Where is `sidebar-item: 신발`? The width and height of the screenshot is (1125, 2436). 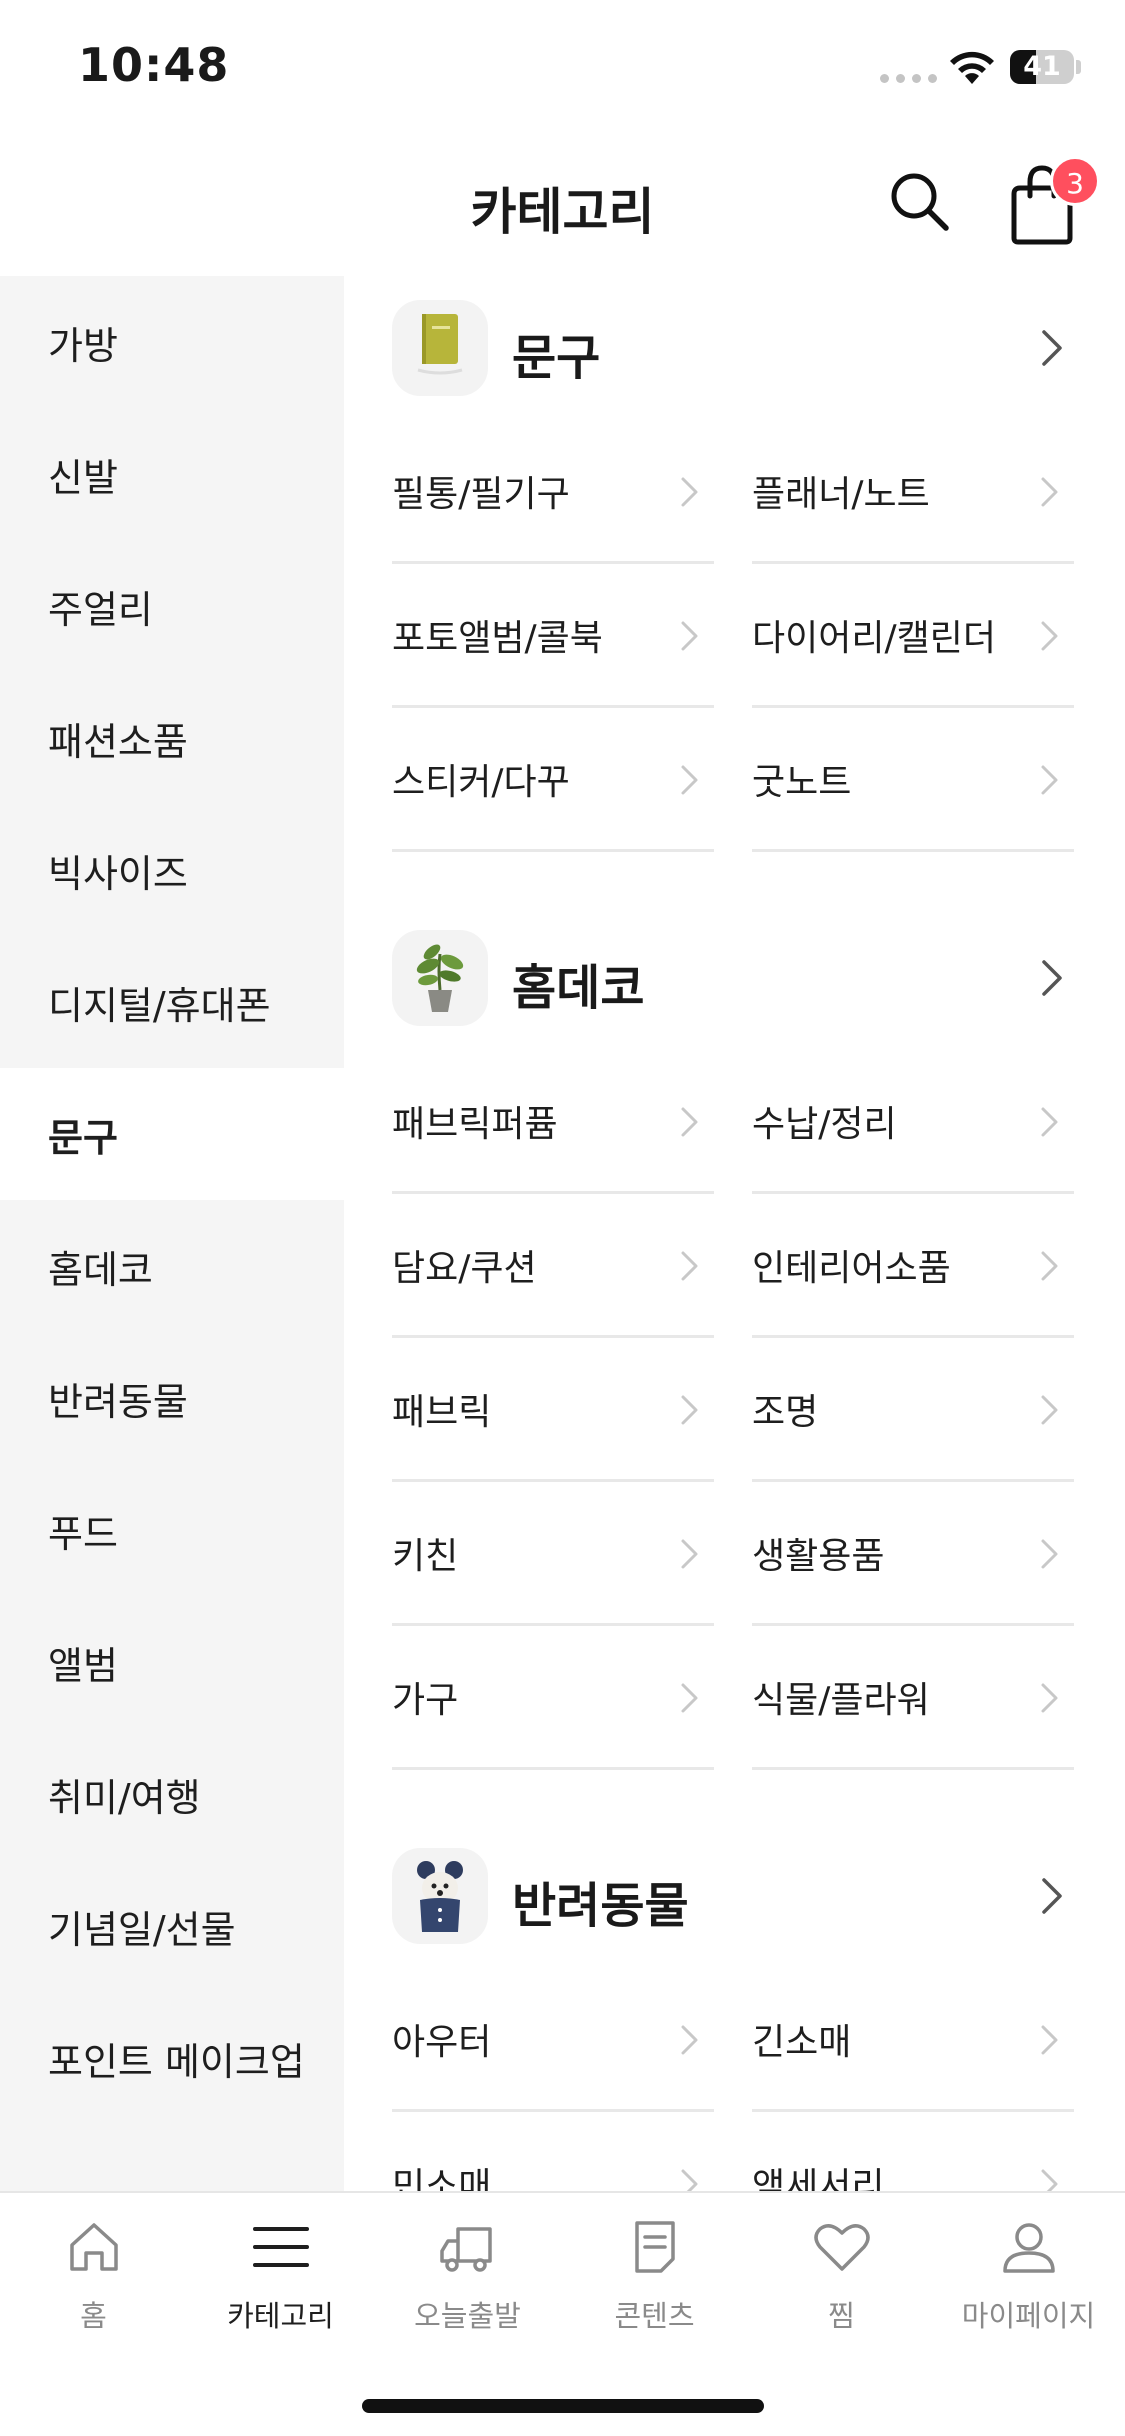 sidebar-item: 신발 is located at coordinates (172, 474).